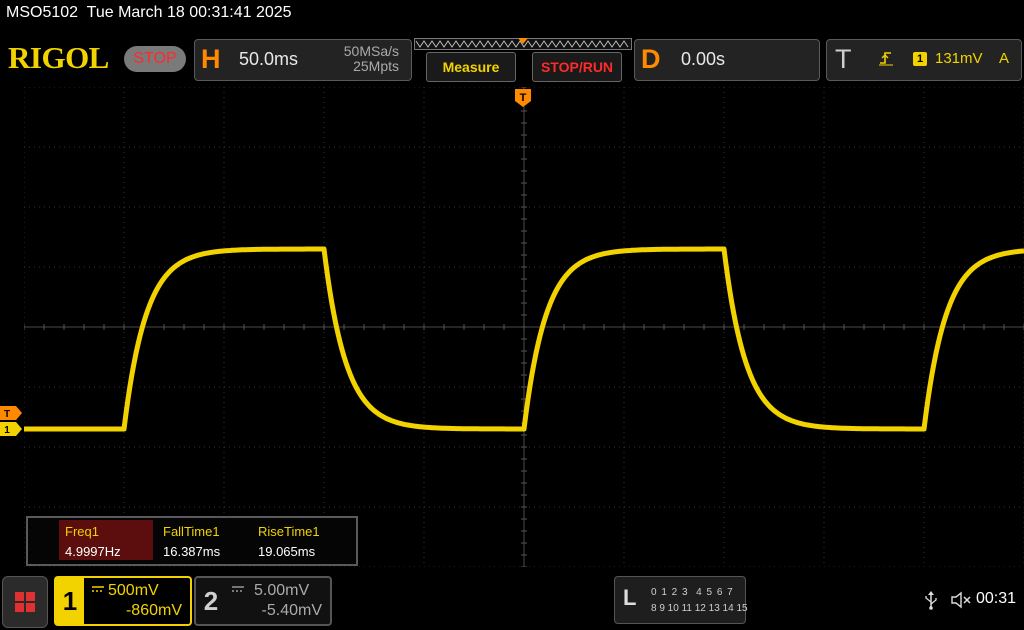 The width and height of the screenshot is (1024, 630). I want to click on delay-value: 0.00s, so click(703, 59).